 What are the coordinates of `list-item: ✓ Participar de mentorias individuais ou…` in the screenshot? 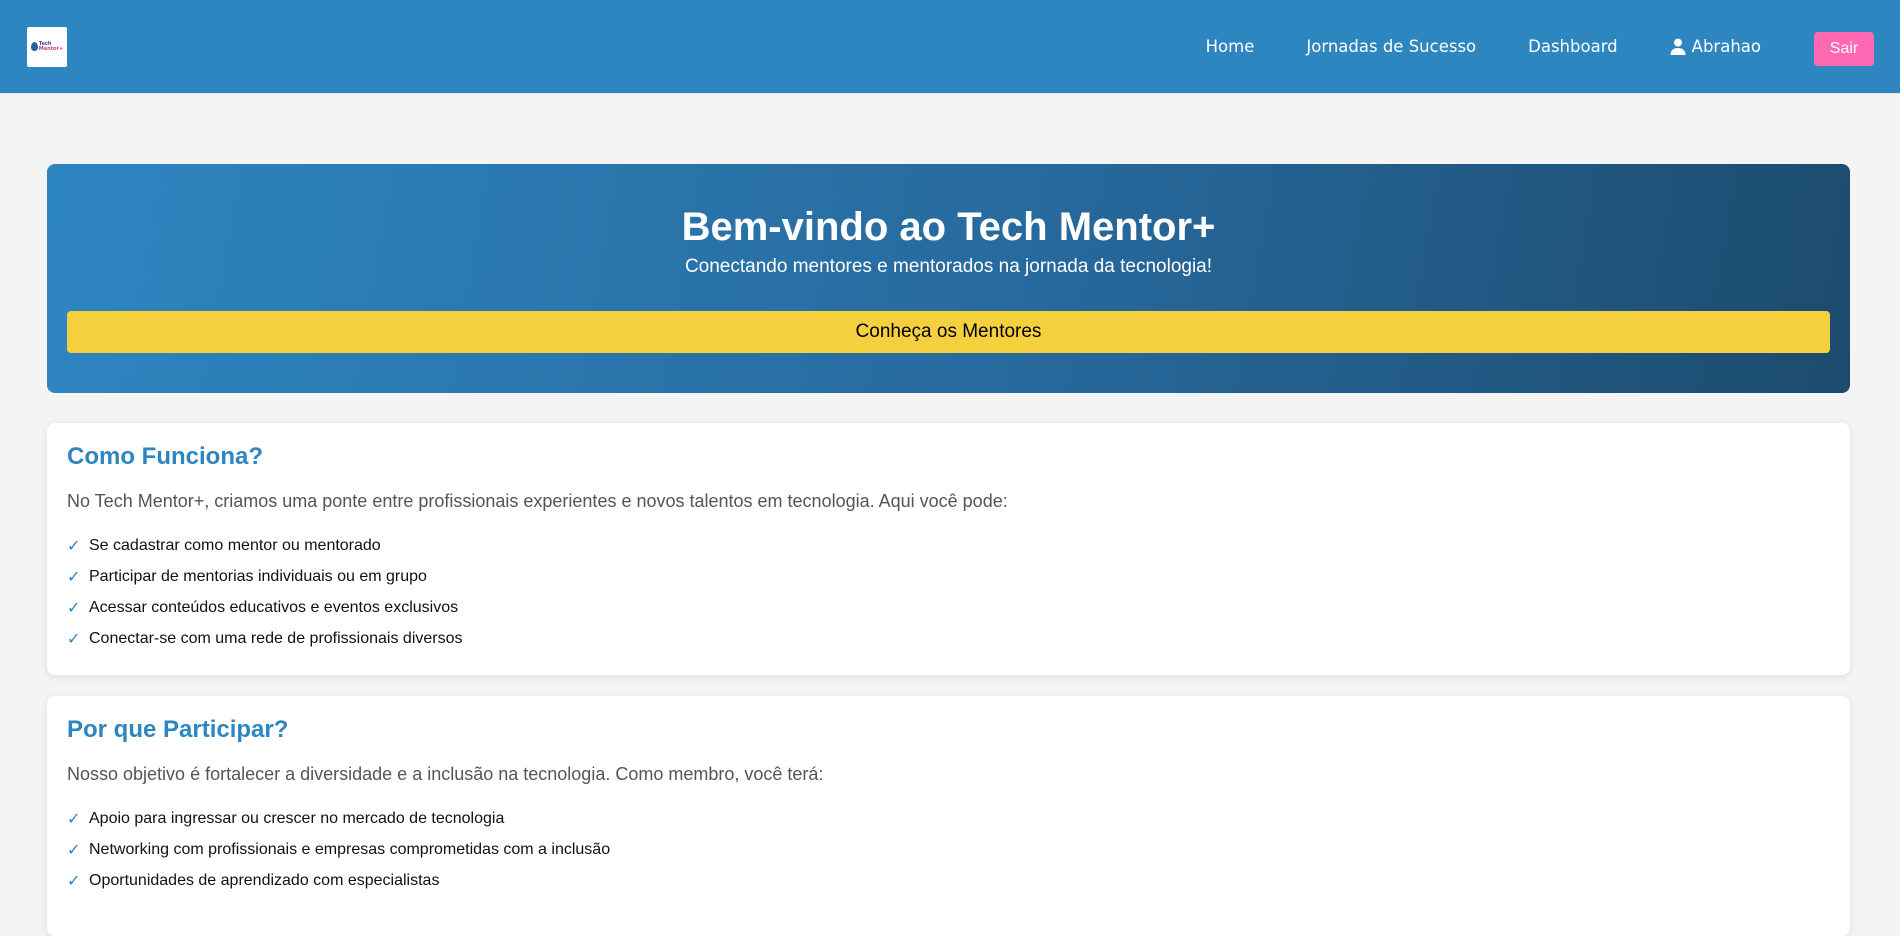 It's located at (948, 576).